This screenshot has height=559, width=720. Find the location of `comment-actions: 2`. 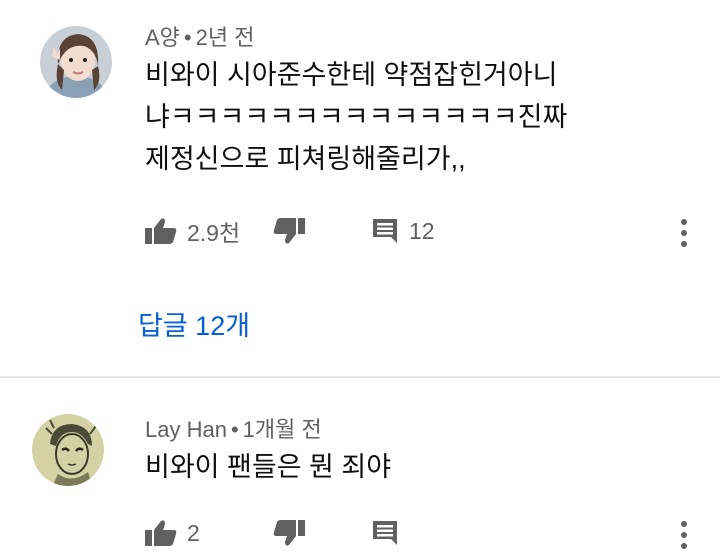

comment-actions: 2 is located at coordinates (432, 533).